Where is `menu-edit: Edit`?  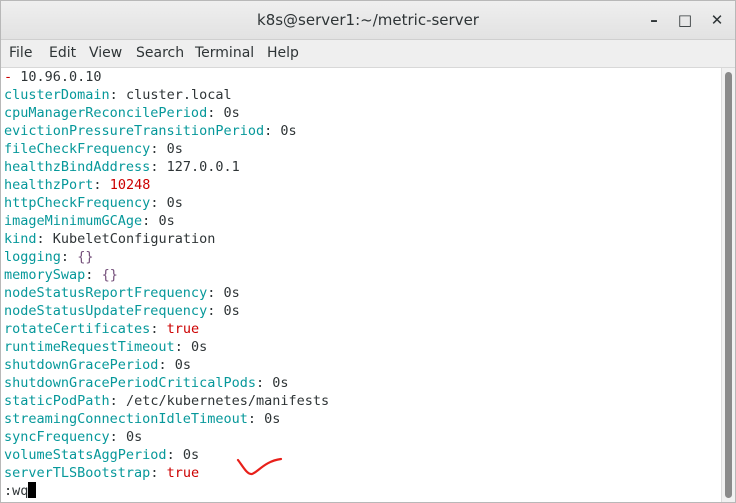 menu-edit: Edit is located at coordinates (62, 53).